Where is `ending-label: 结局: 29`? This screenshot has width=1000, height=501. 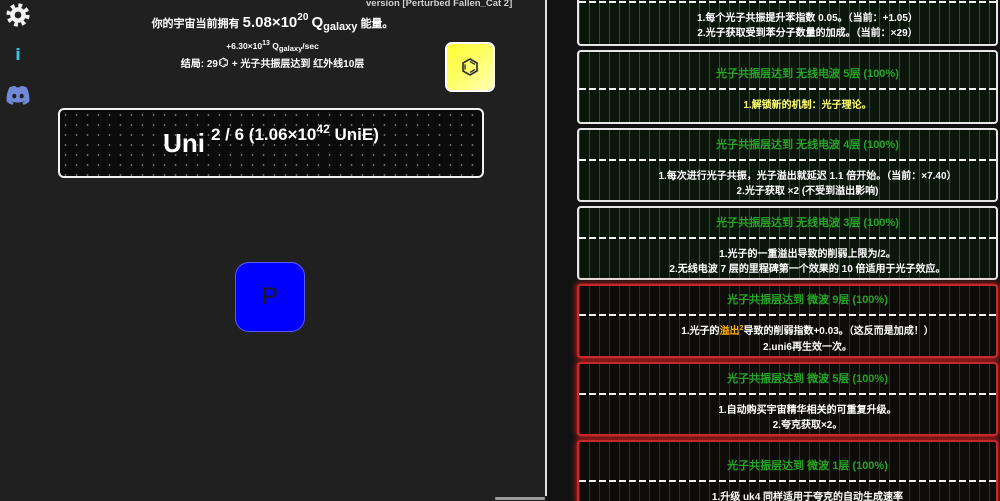
ending-label: 结局: 29 is located at coordinates (199, 64).